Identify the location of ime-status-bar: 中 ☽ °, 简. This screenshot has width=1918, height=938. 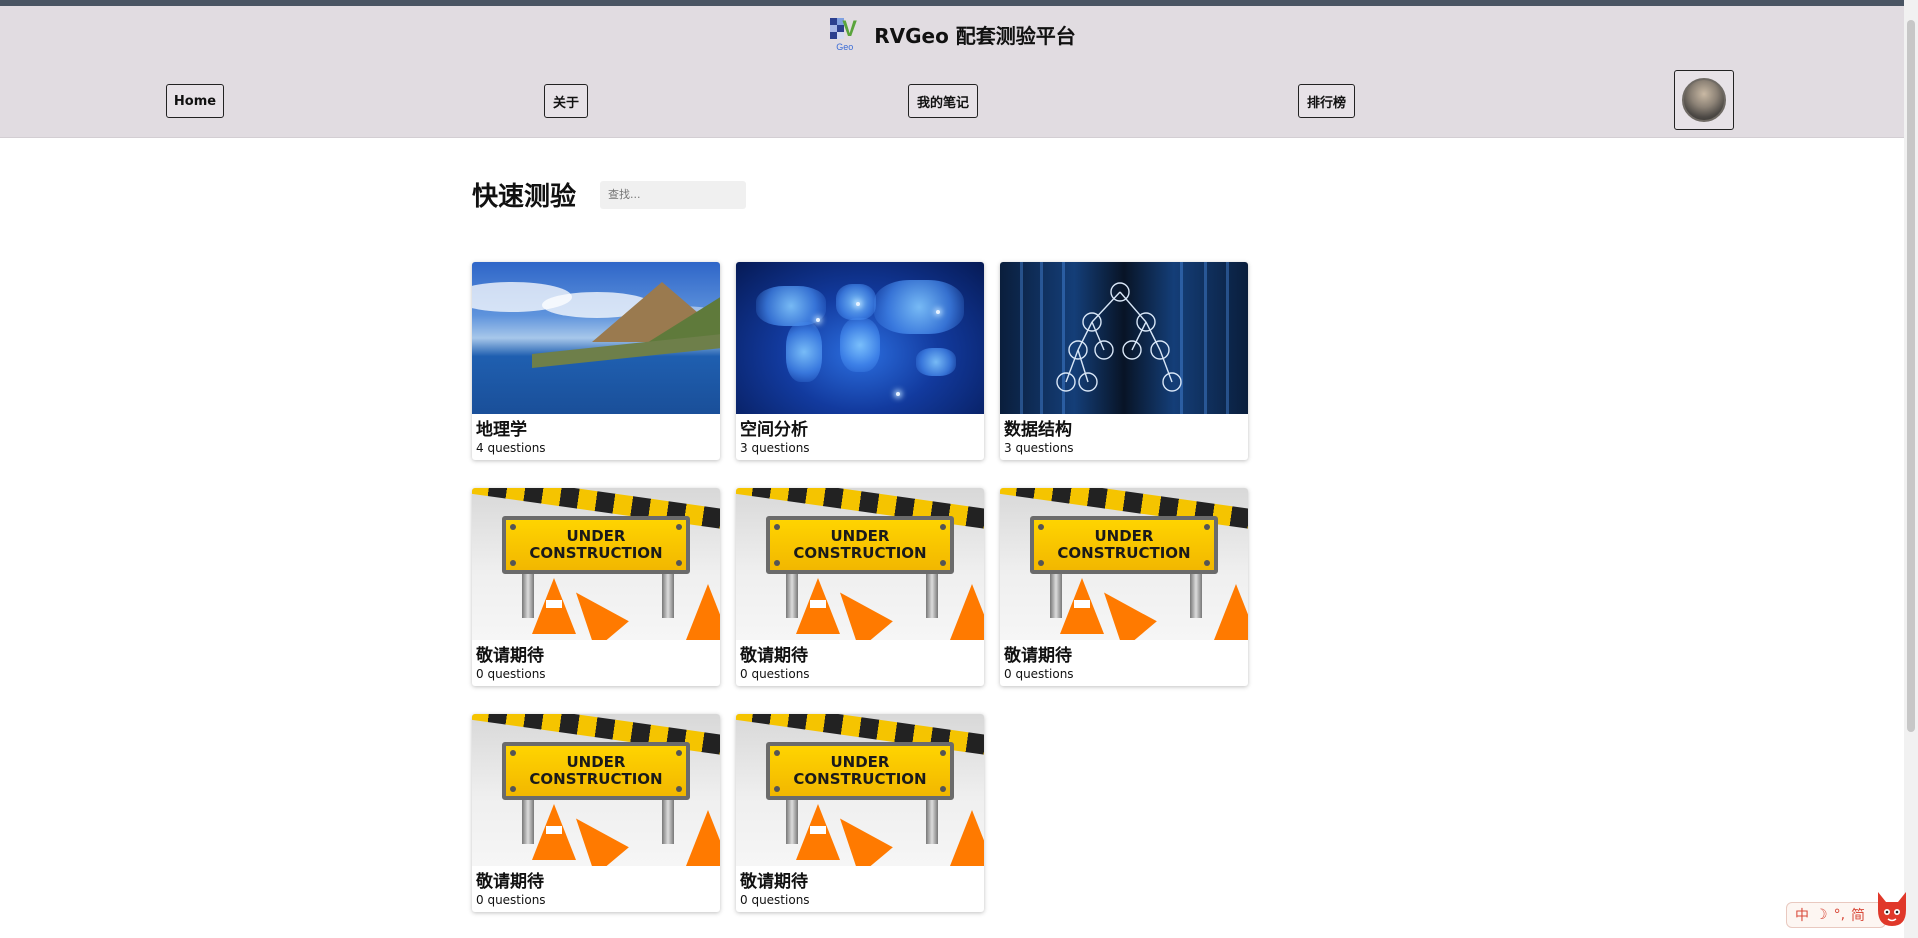
(1836, 915).